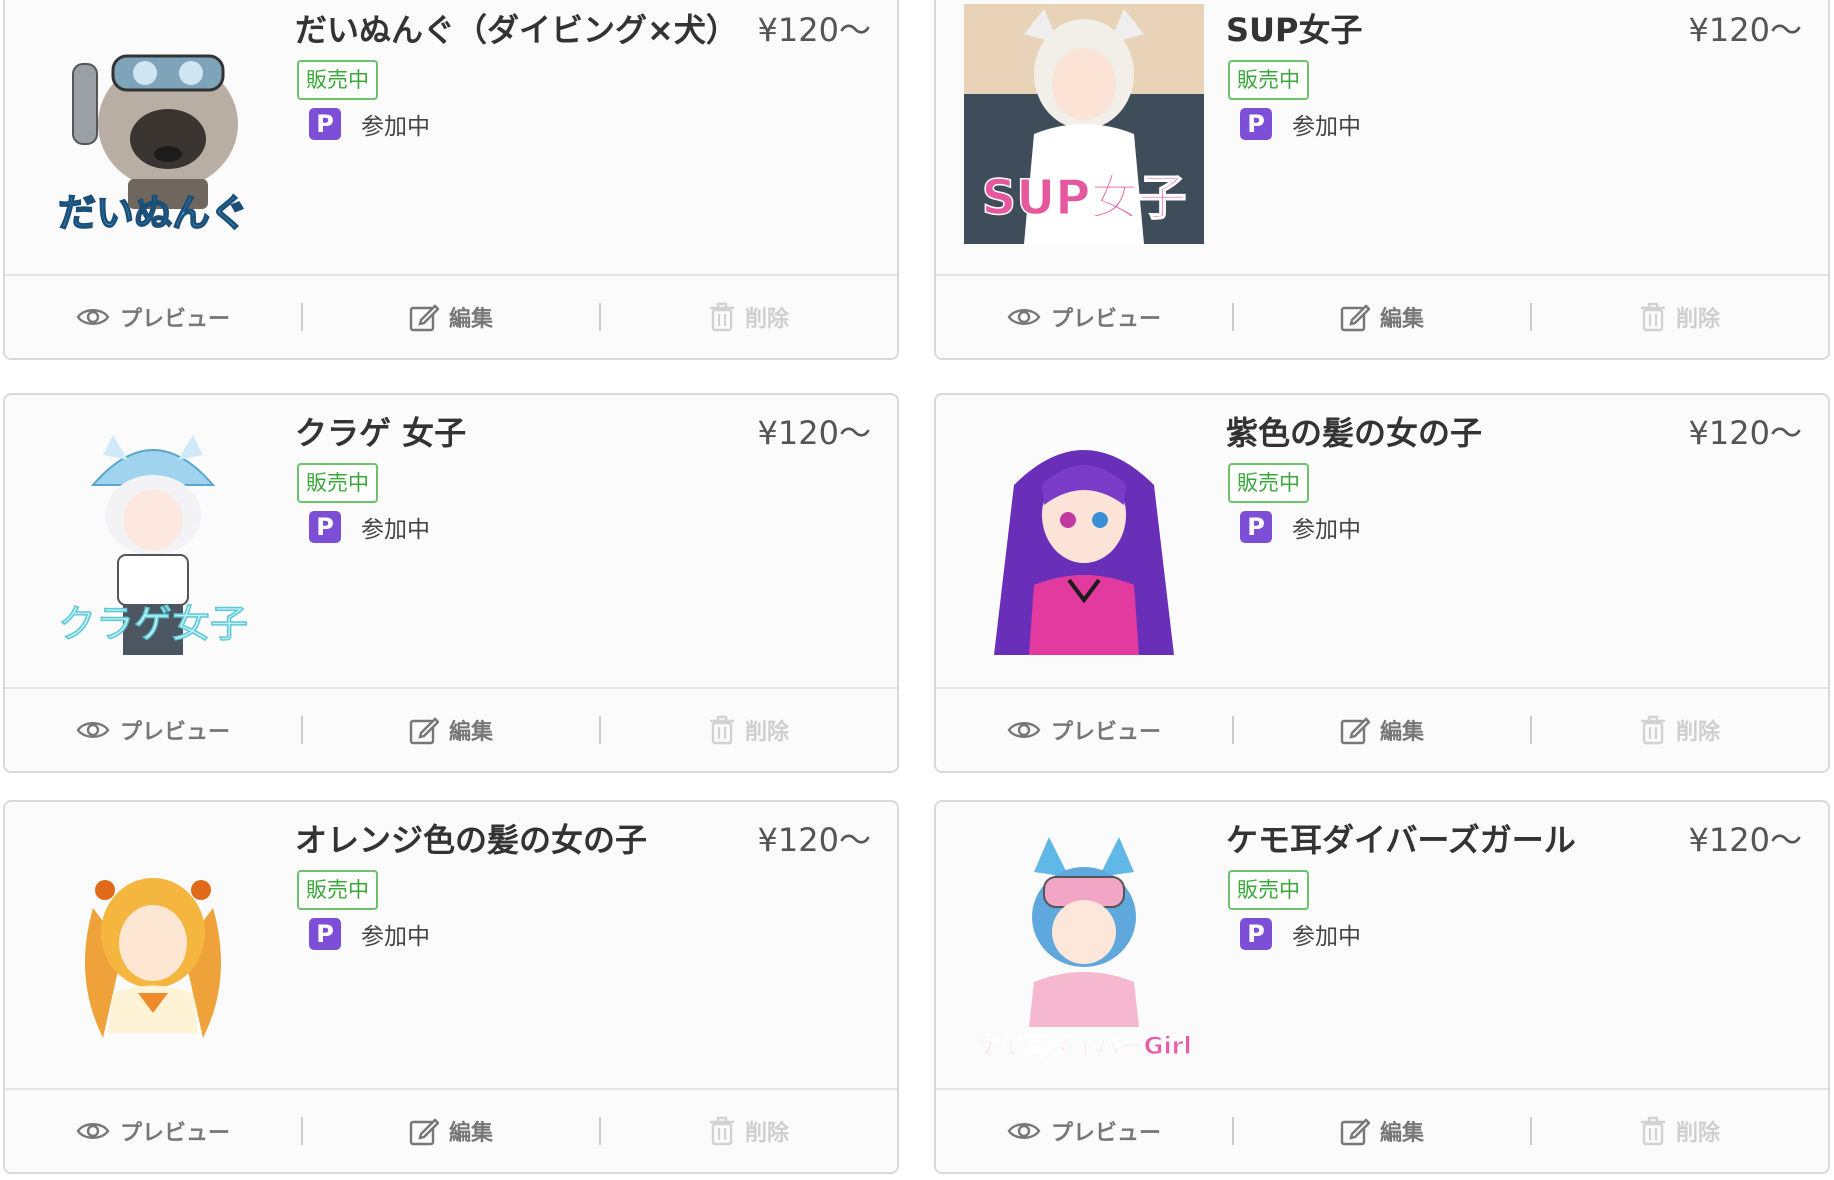  I want to click on product-card-body: だいぬんぐ だいぬんぐ（ダイビング×犬） ¥120〜 販売中 P 参加中, so click(451, 133).